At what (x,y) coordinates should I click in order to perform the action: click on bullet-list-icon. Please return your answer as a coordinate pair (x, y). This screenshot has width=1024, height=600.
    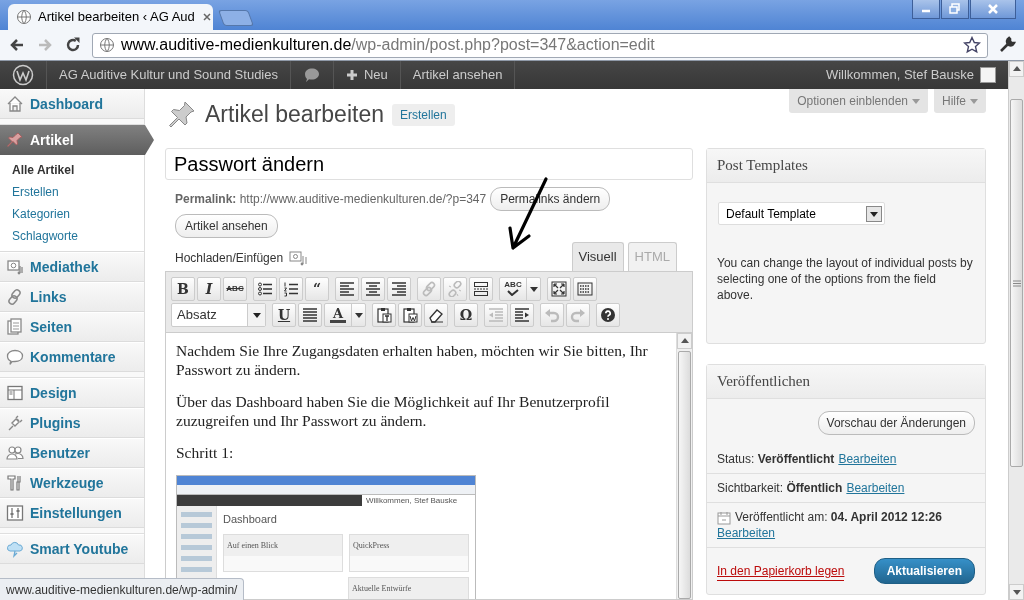
    Looking at the image, I should click on (265, 288).